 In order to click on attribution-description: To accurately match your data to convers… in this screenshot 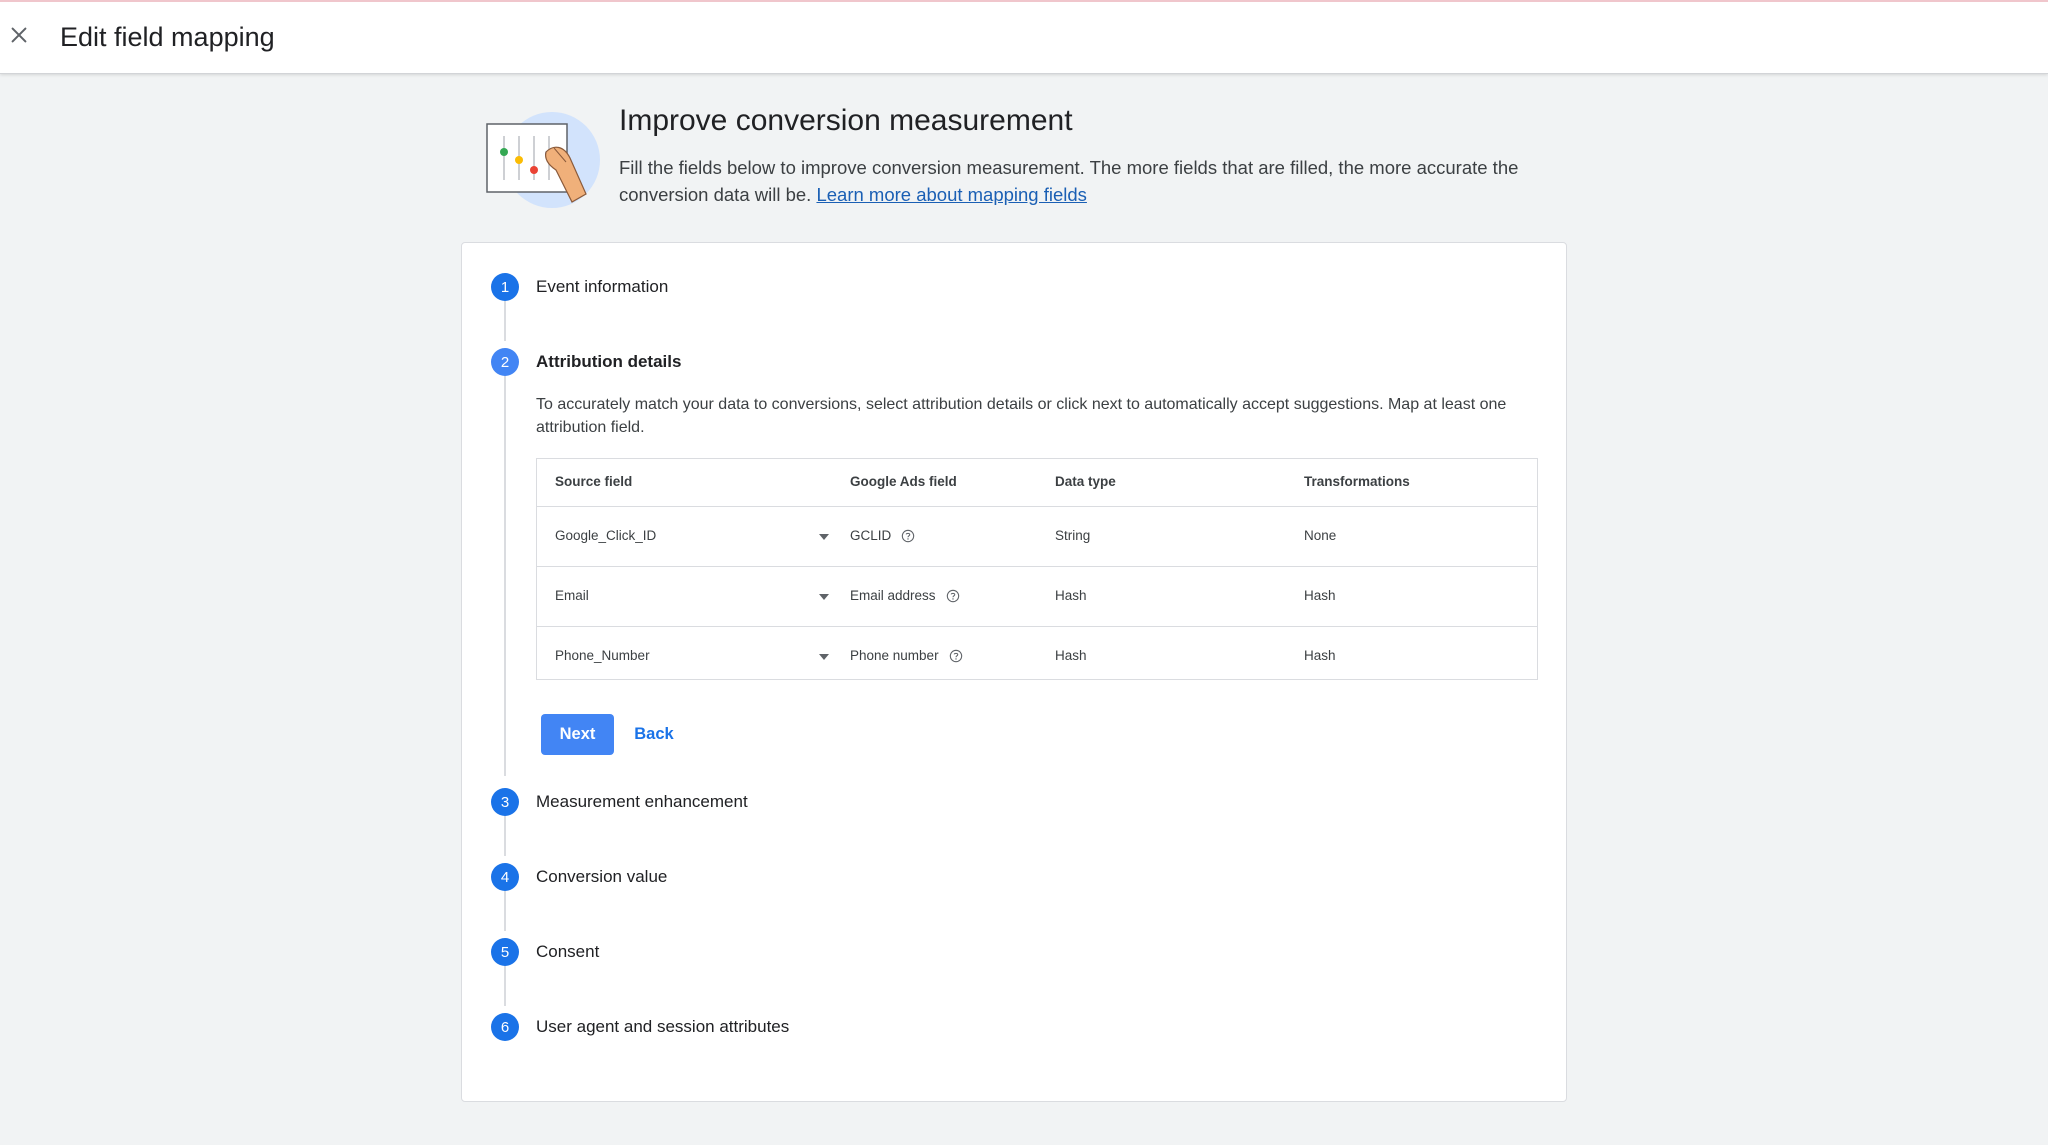, I will do `click(1021, 416)`.